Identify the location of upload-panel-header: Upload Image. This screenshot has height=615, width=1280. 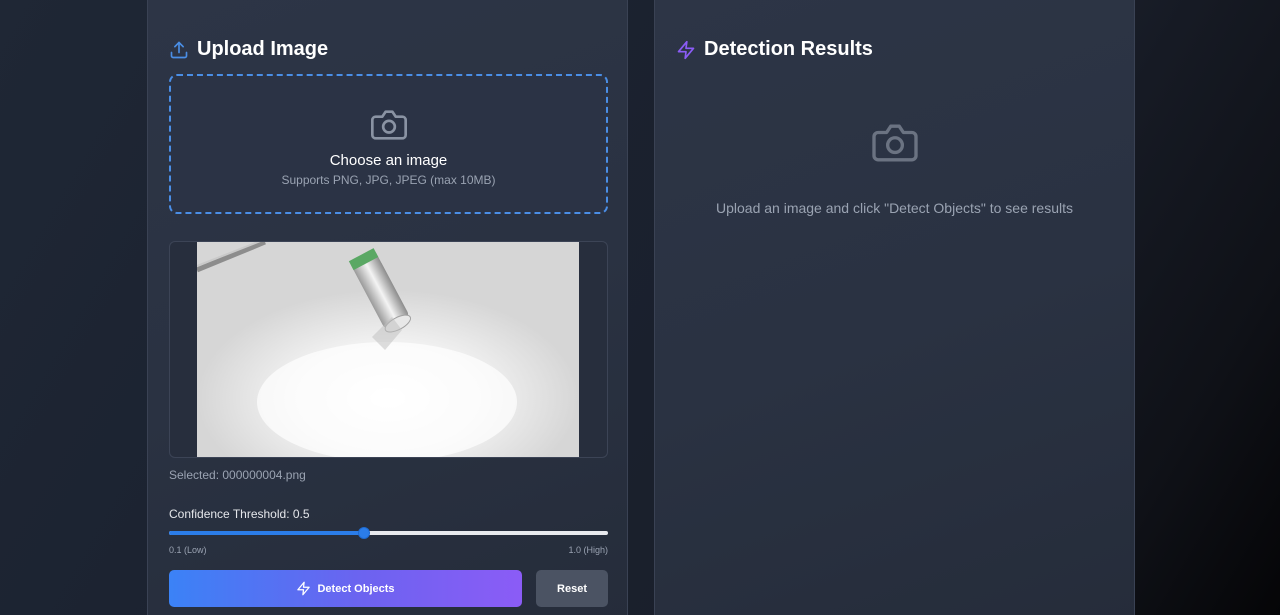
(248, 49).